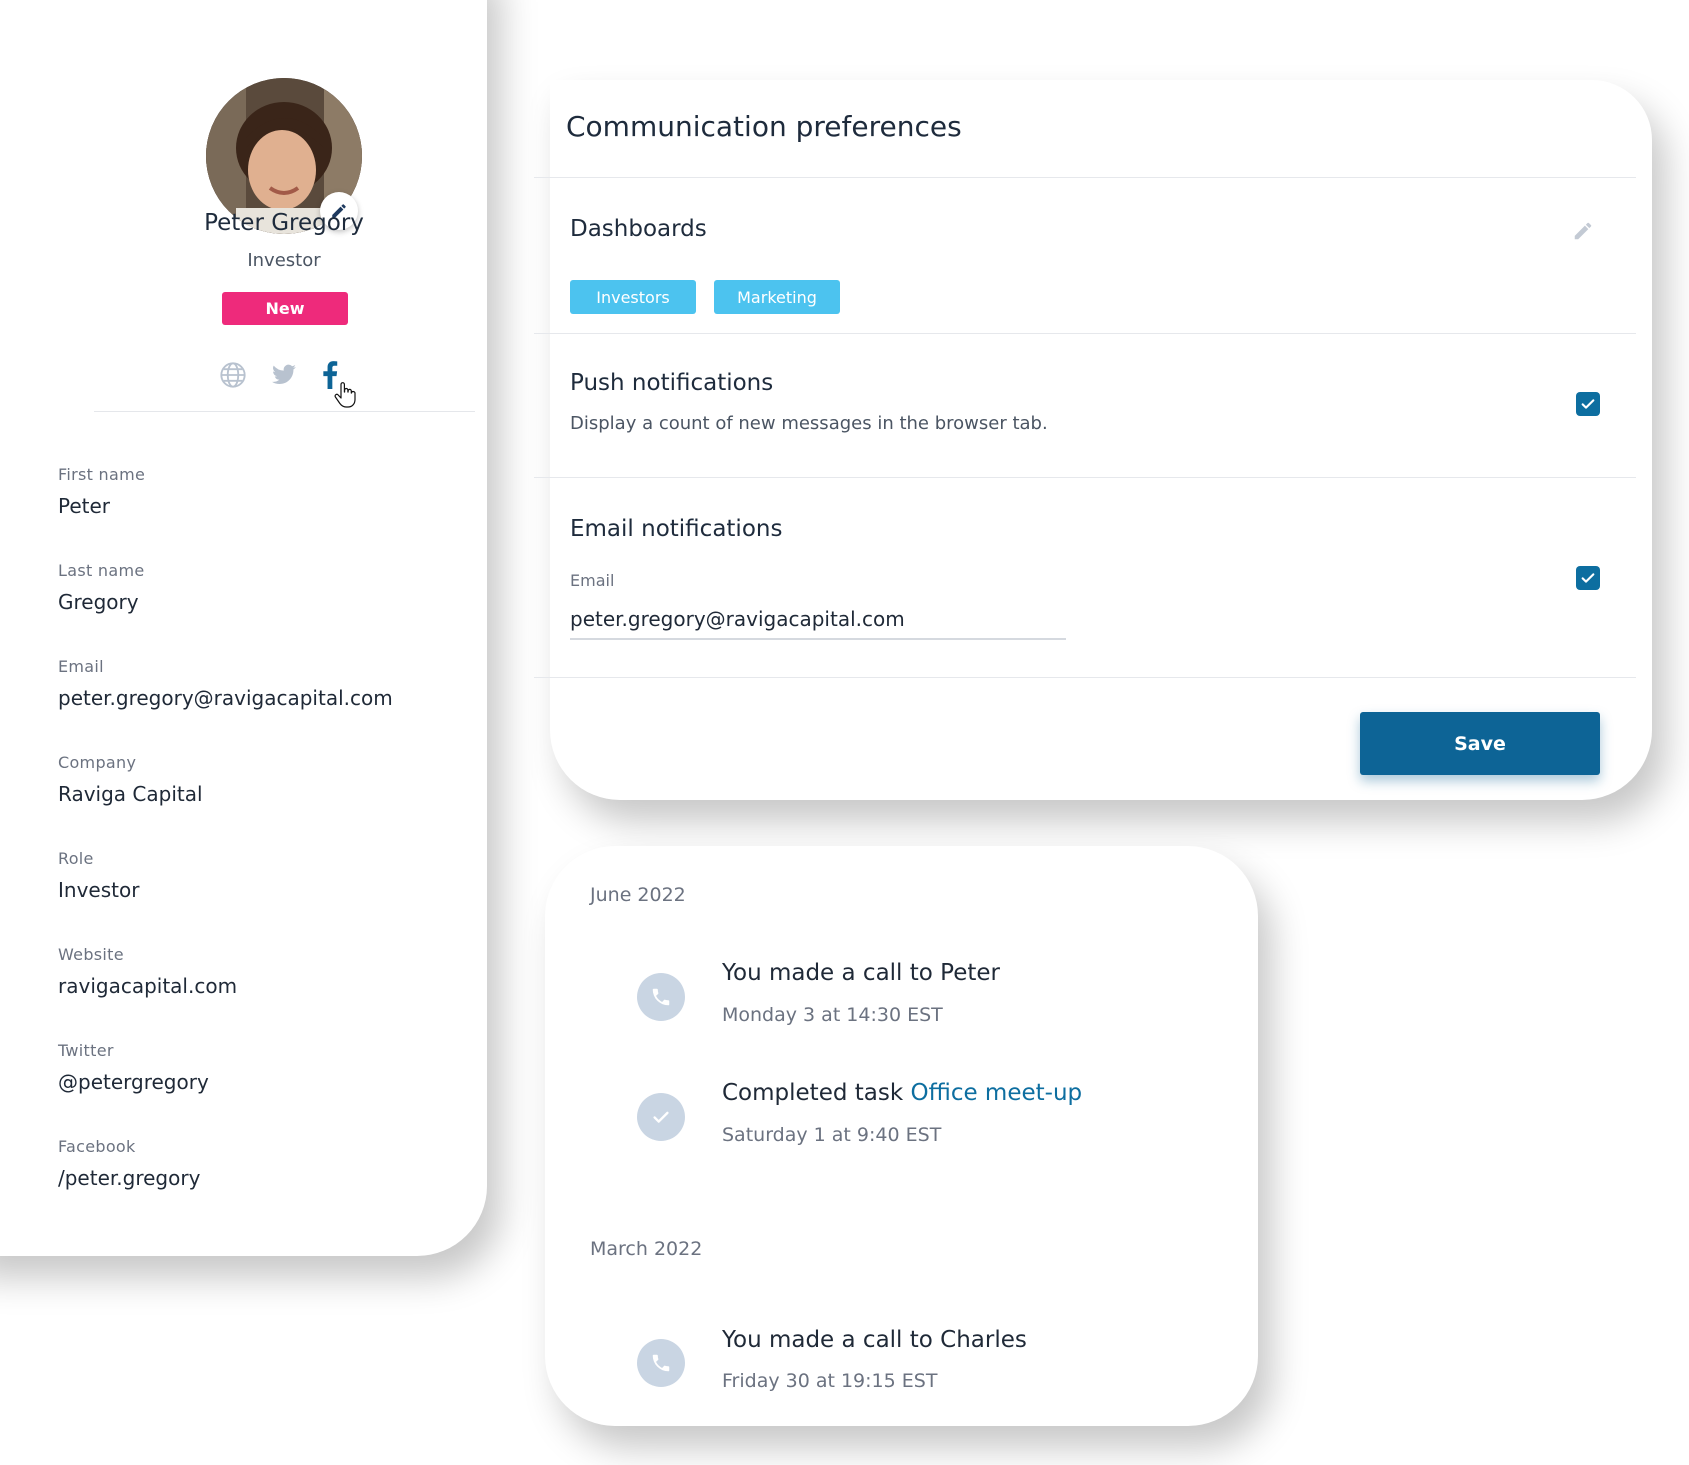 The image size is (1689, 1465). I want to click on field-value: /peter.gregory, so click(129, 1178).